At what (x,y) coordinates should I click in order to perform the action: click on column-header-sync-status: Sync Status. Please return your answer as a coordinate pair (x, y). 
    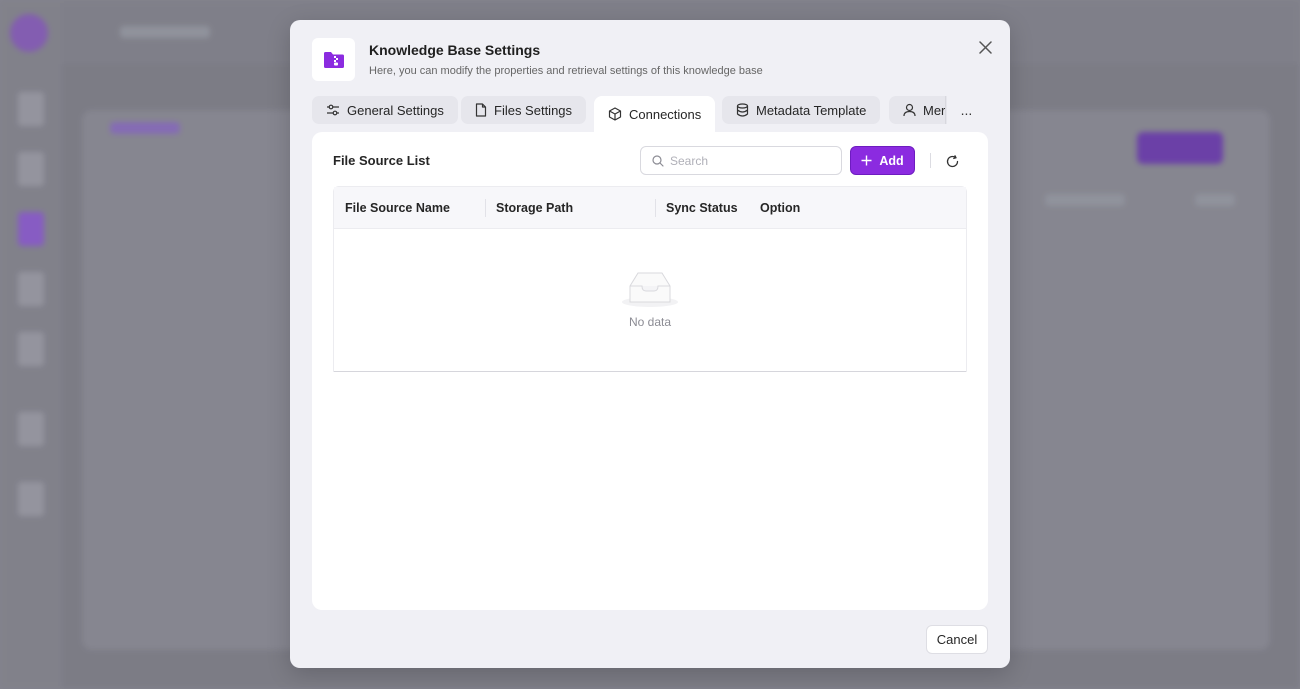
    Looking at the image, I should click on (702, 208).